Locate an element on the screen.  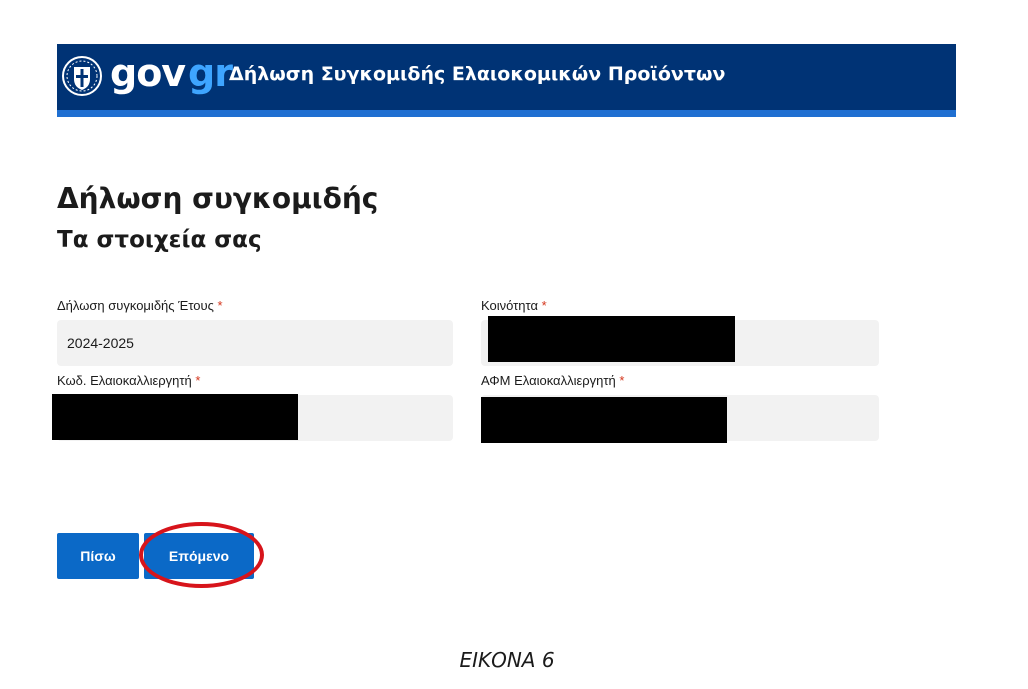
community-label-text: Κοινότητα is located at coordinates (510, 305).